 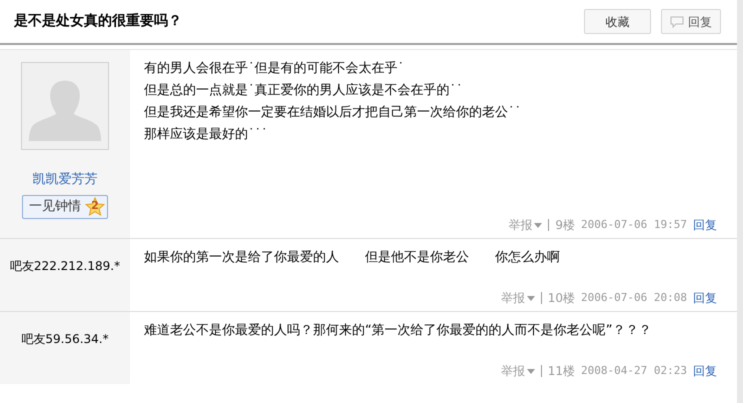 I want to click on avatar-silhouette-icon, so click(x=65, y=106).